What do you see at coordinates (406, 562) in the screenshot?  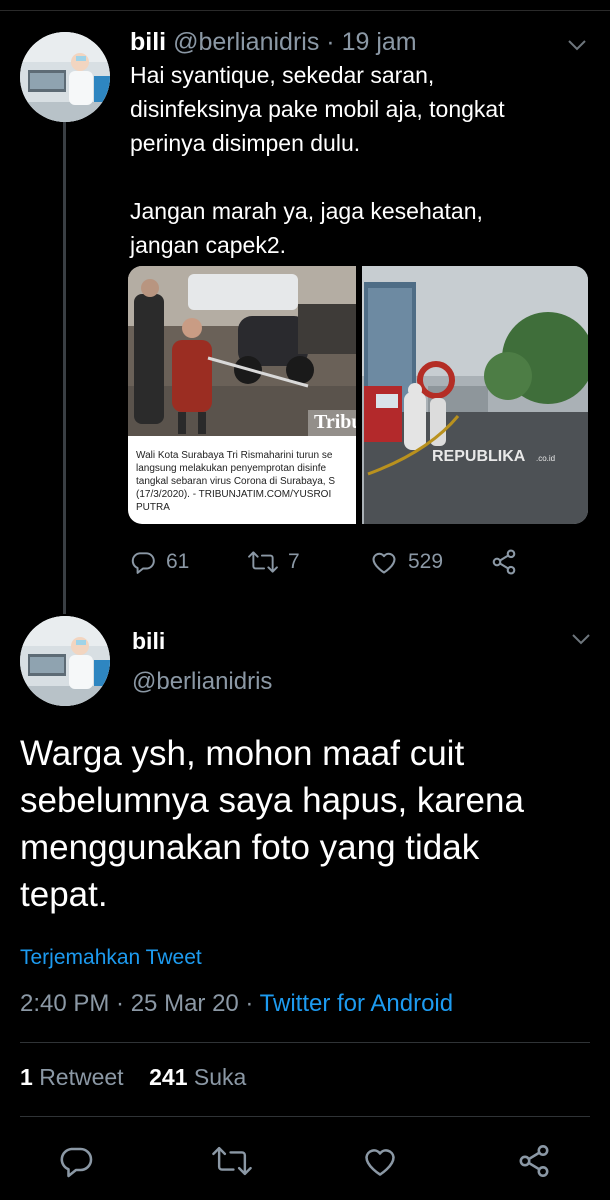 I see `like-action: 529` at bounding box center [406, 562].